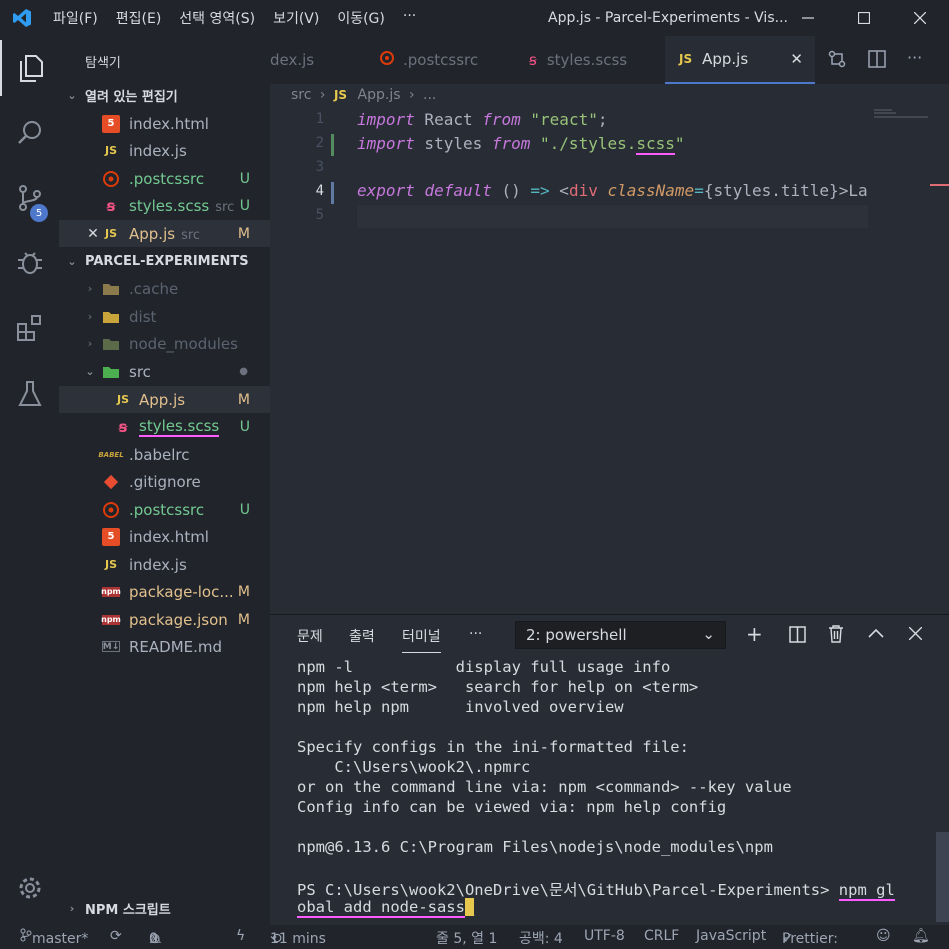 The width and height of the screenshot is (949, 949). Describe the element at coordinates (240, 936) in the screenshot. I see `lightning-icon: ϟ` at that location.